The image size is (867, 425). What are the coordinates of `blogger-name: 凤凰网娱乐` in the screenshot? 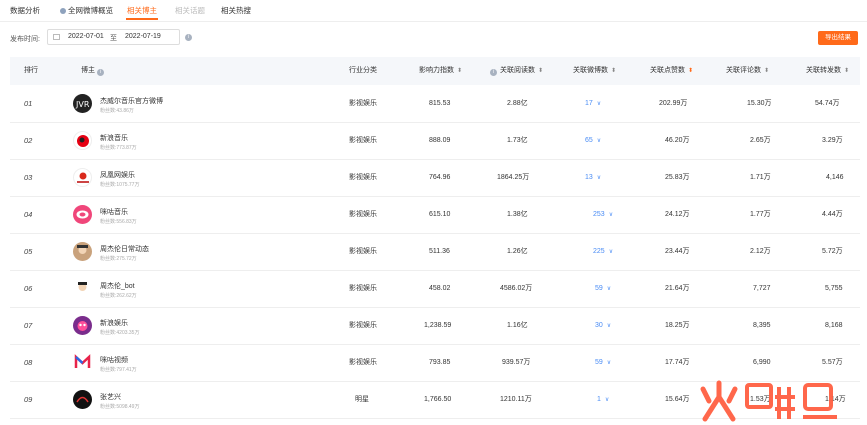 It's located at (117, 175).